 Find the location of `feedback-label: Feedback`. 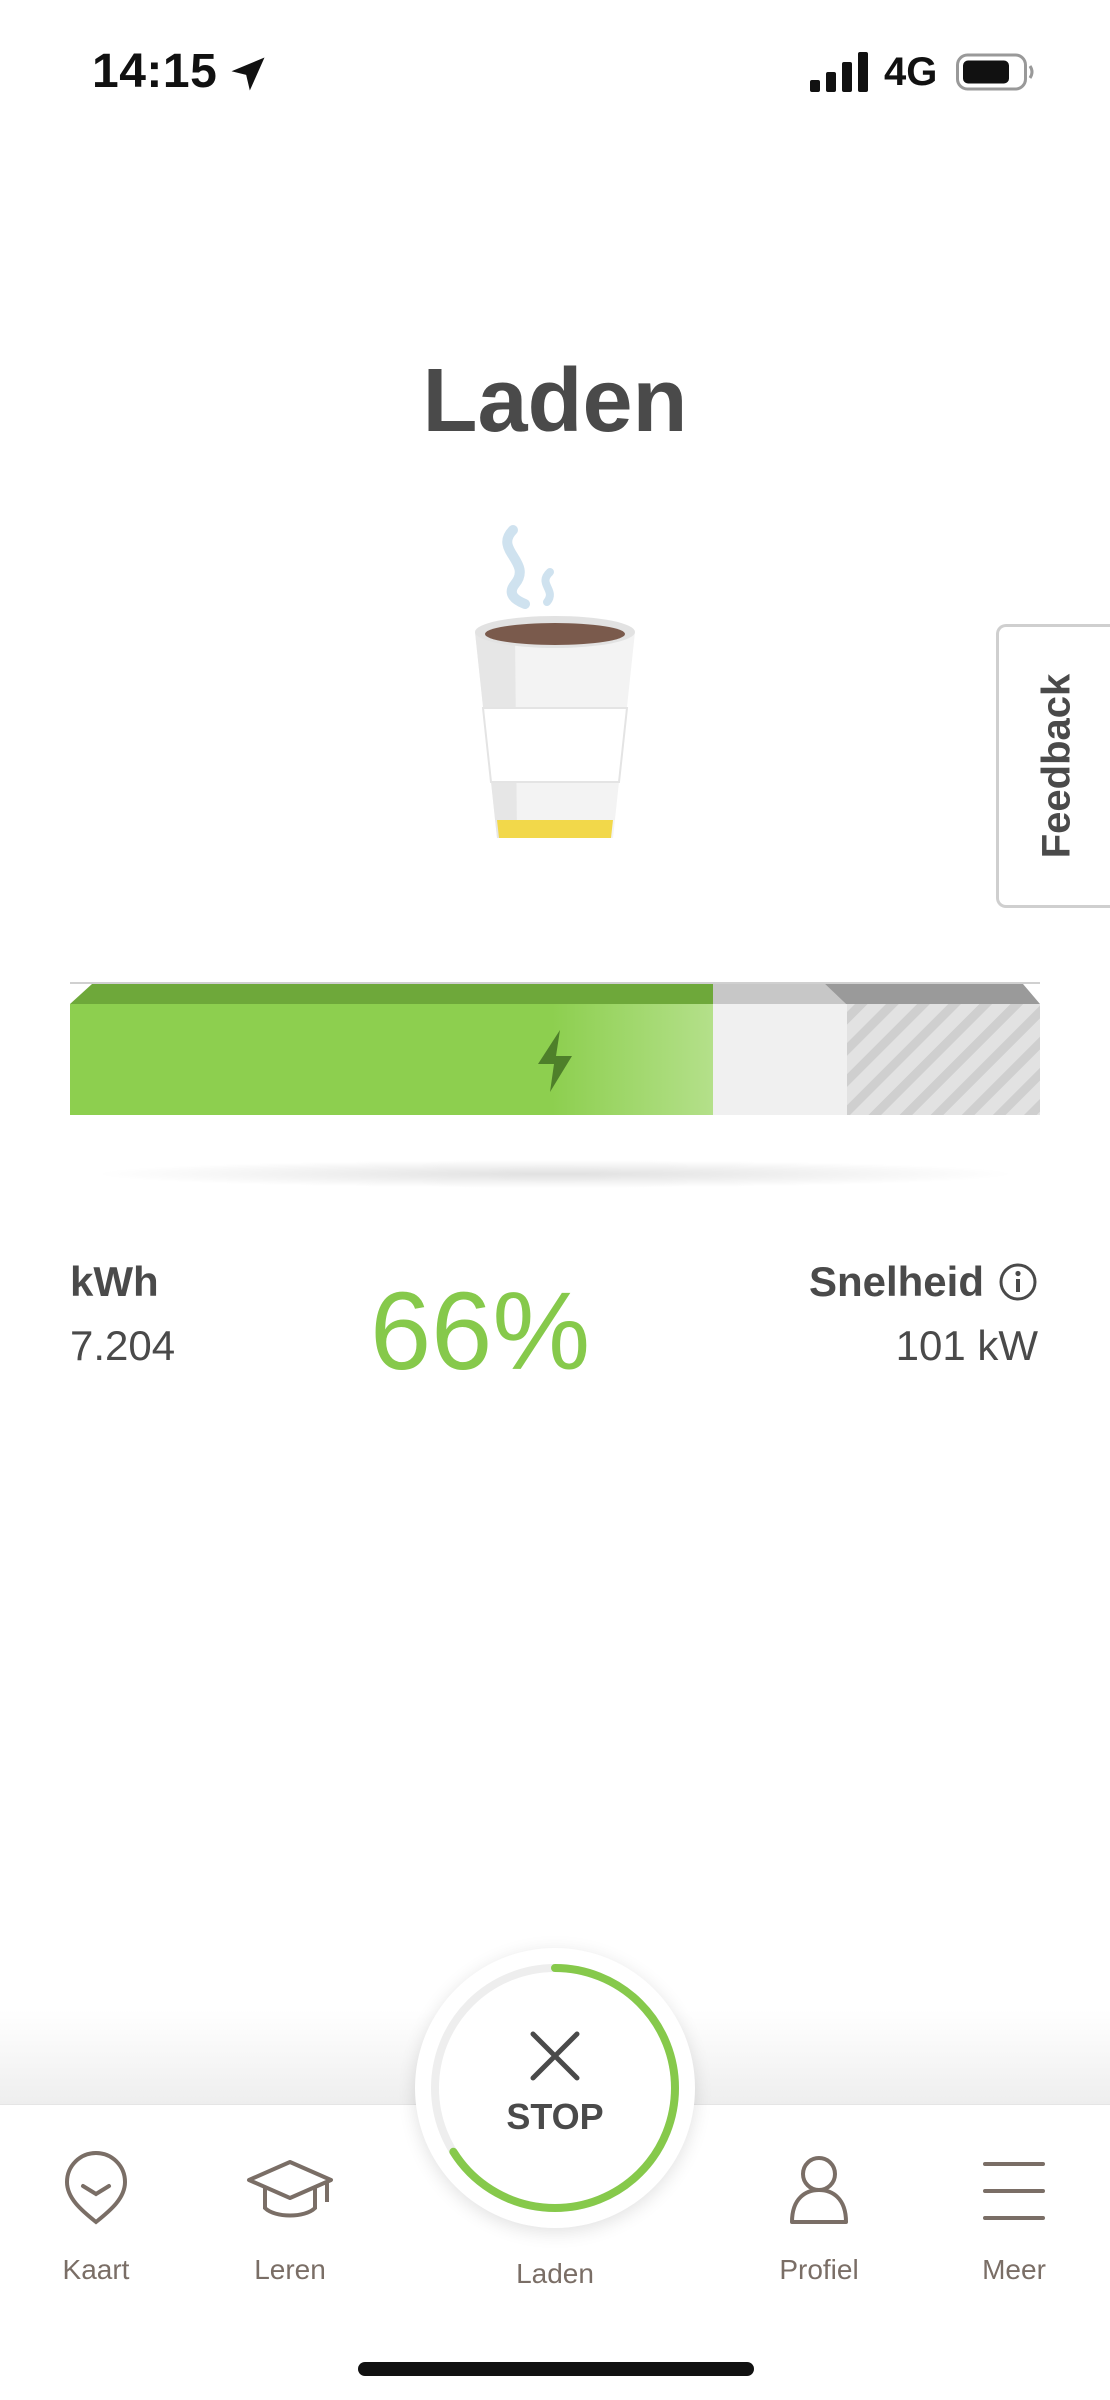

feedback-label: Feedback is located at coordinates (1056, 766).